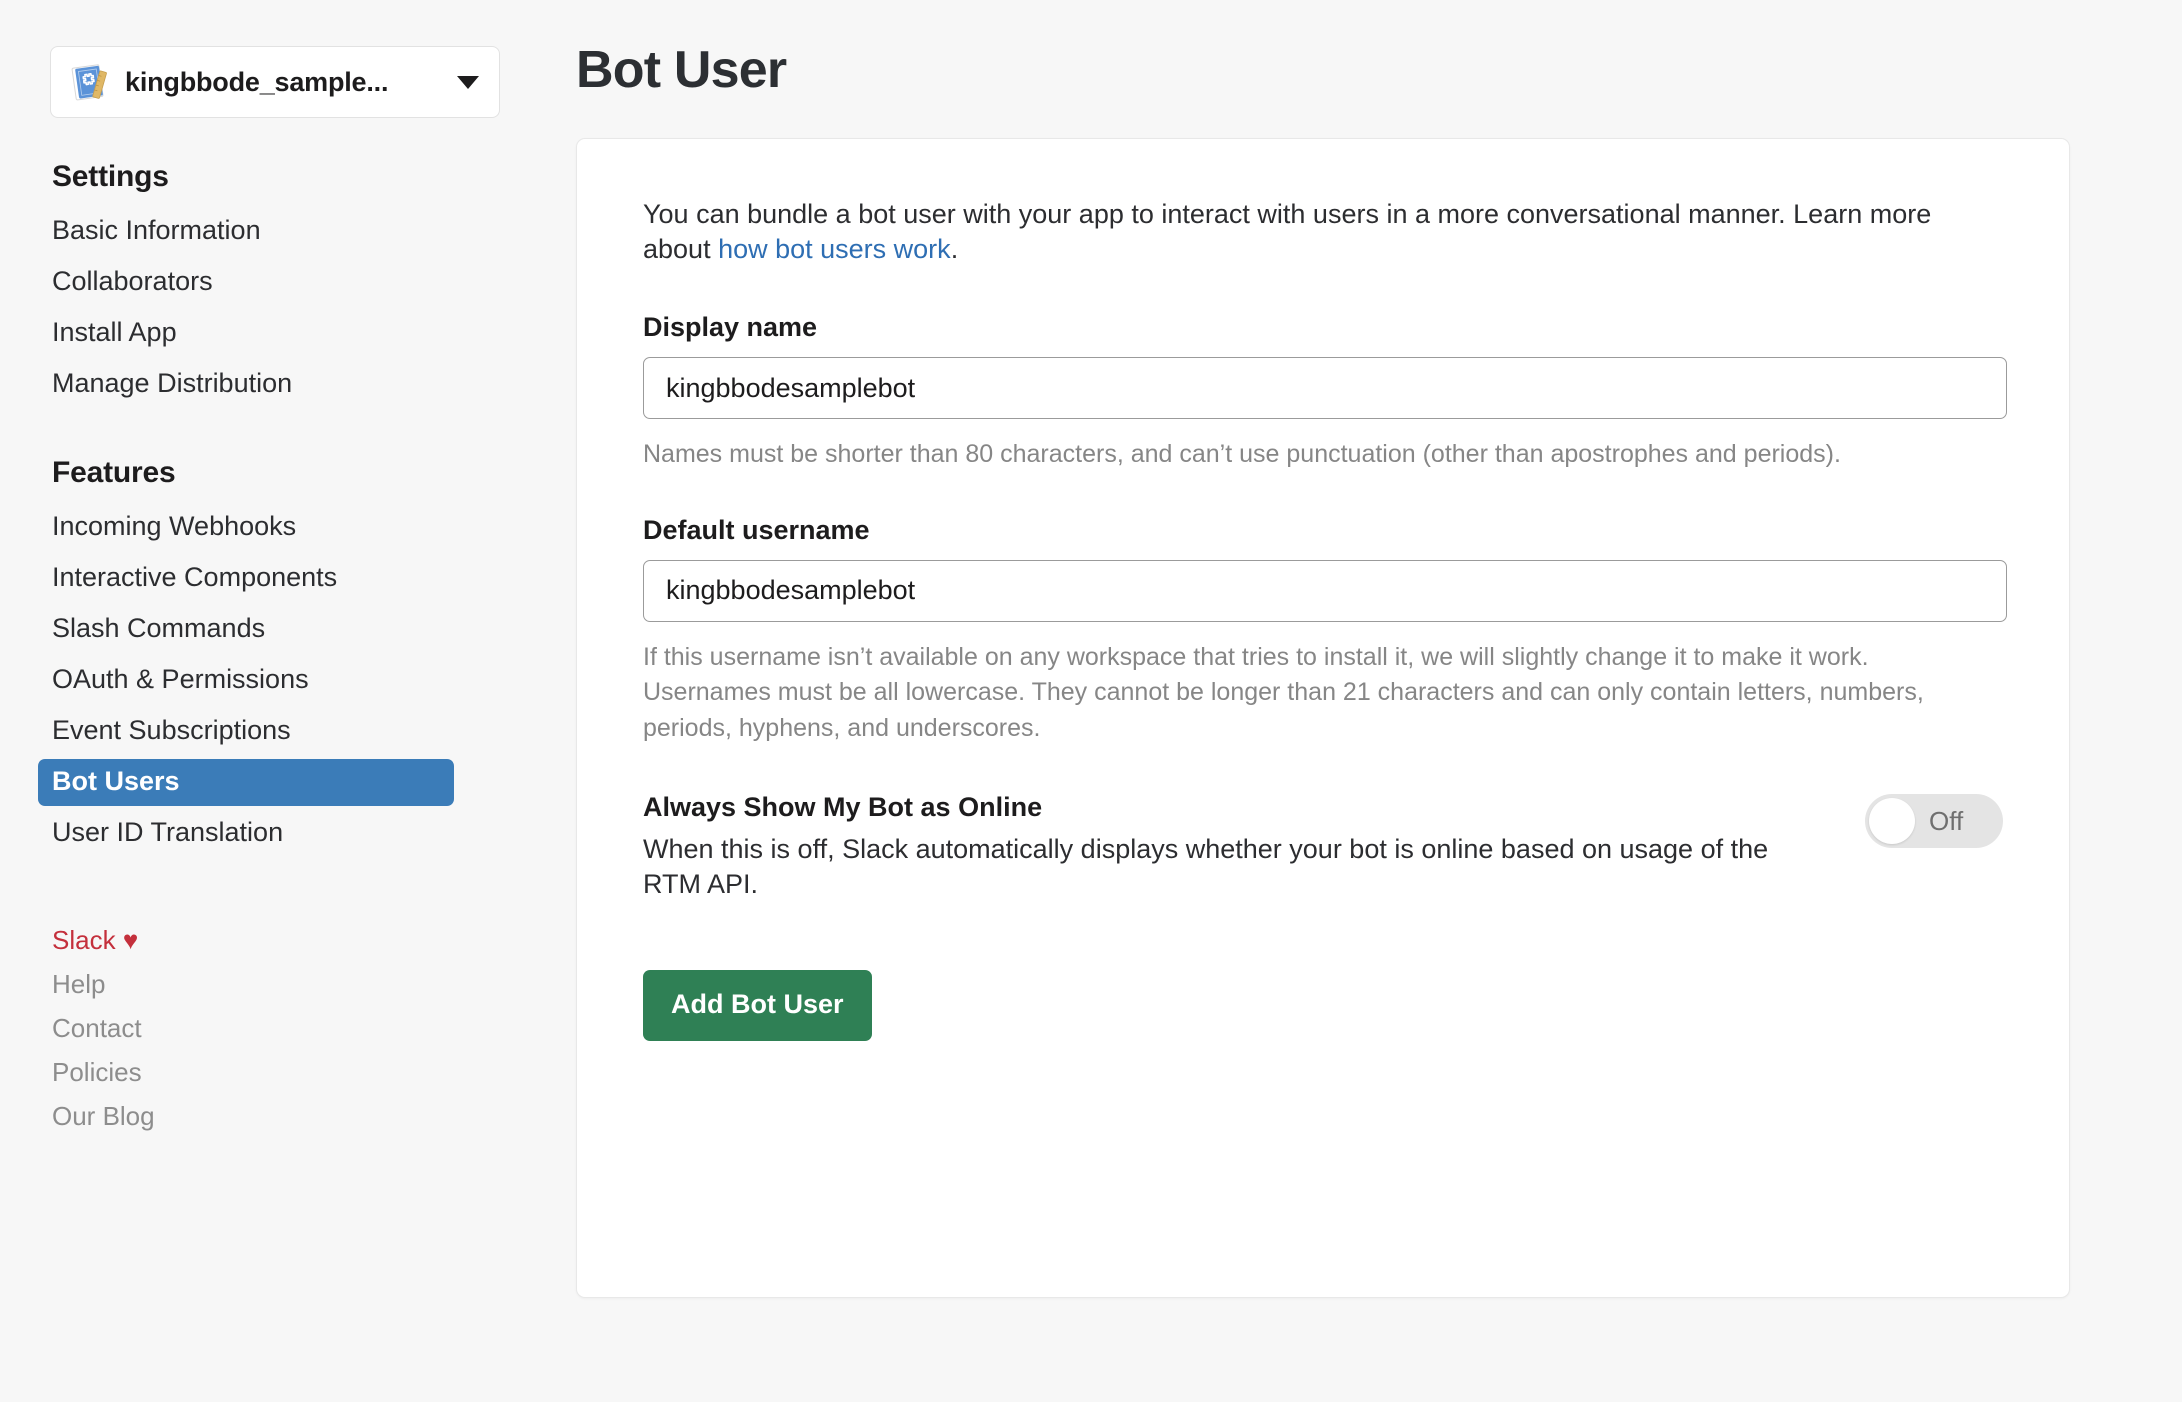 Image resolution: width=2182 pixels, height=1402 pixels. Describe the element at coordinates (246, 782) in the screenshot. I see `sidebar-item-bot-users: Bot Users` at that location.